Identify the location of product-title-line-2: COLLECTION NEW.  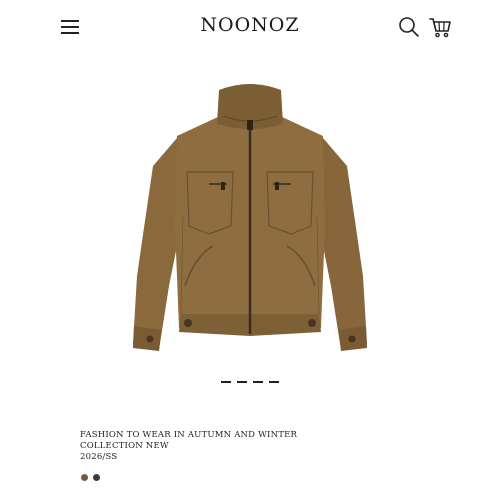
(260, 446).